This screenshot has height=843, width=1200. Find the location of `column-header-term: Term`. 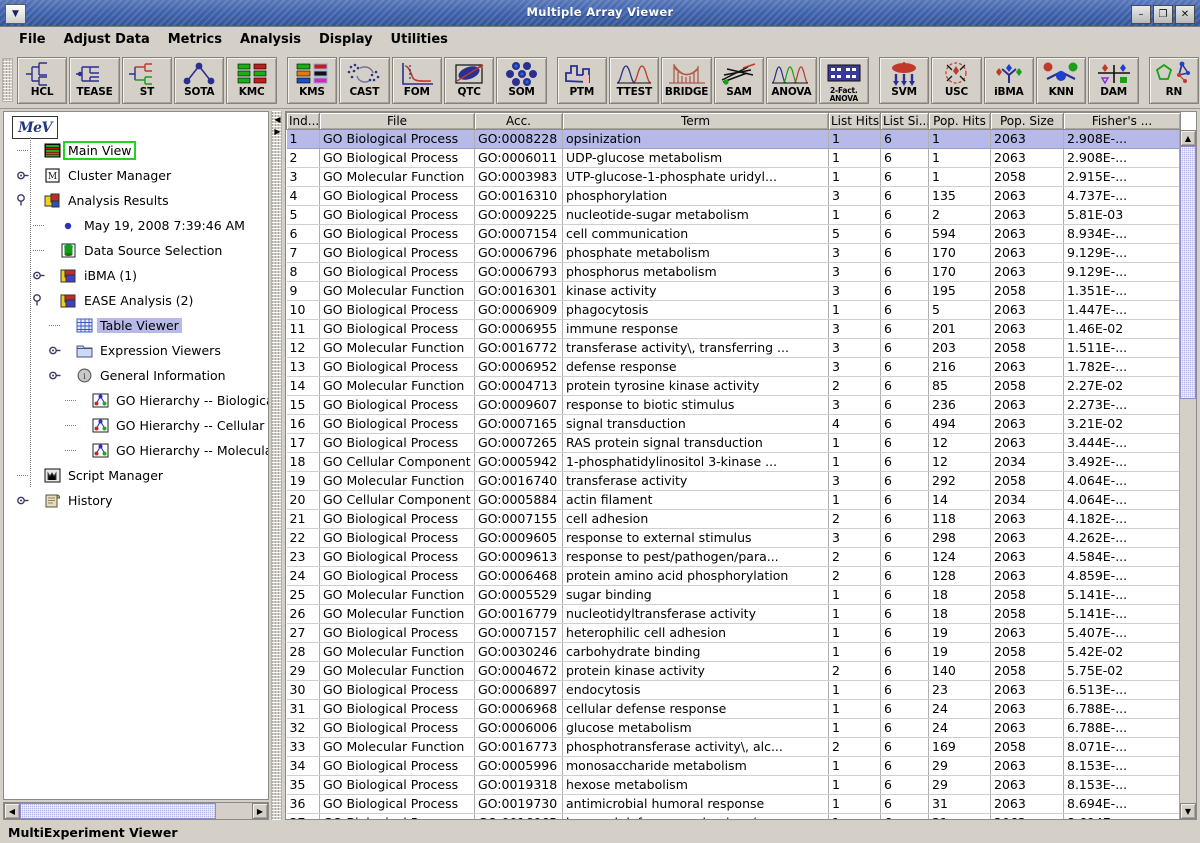

column-header-term: Term is located at coordinates (695, 121).